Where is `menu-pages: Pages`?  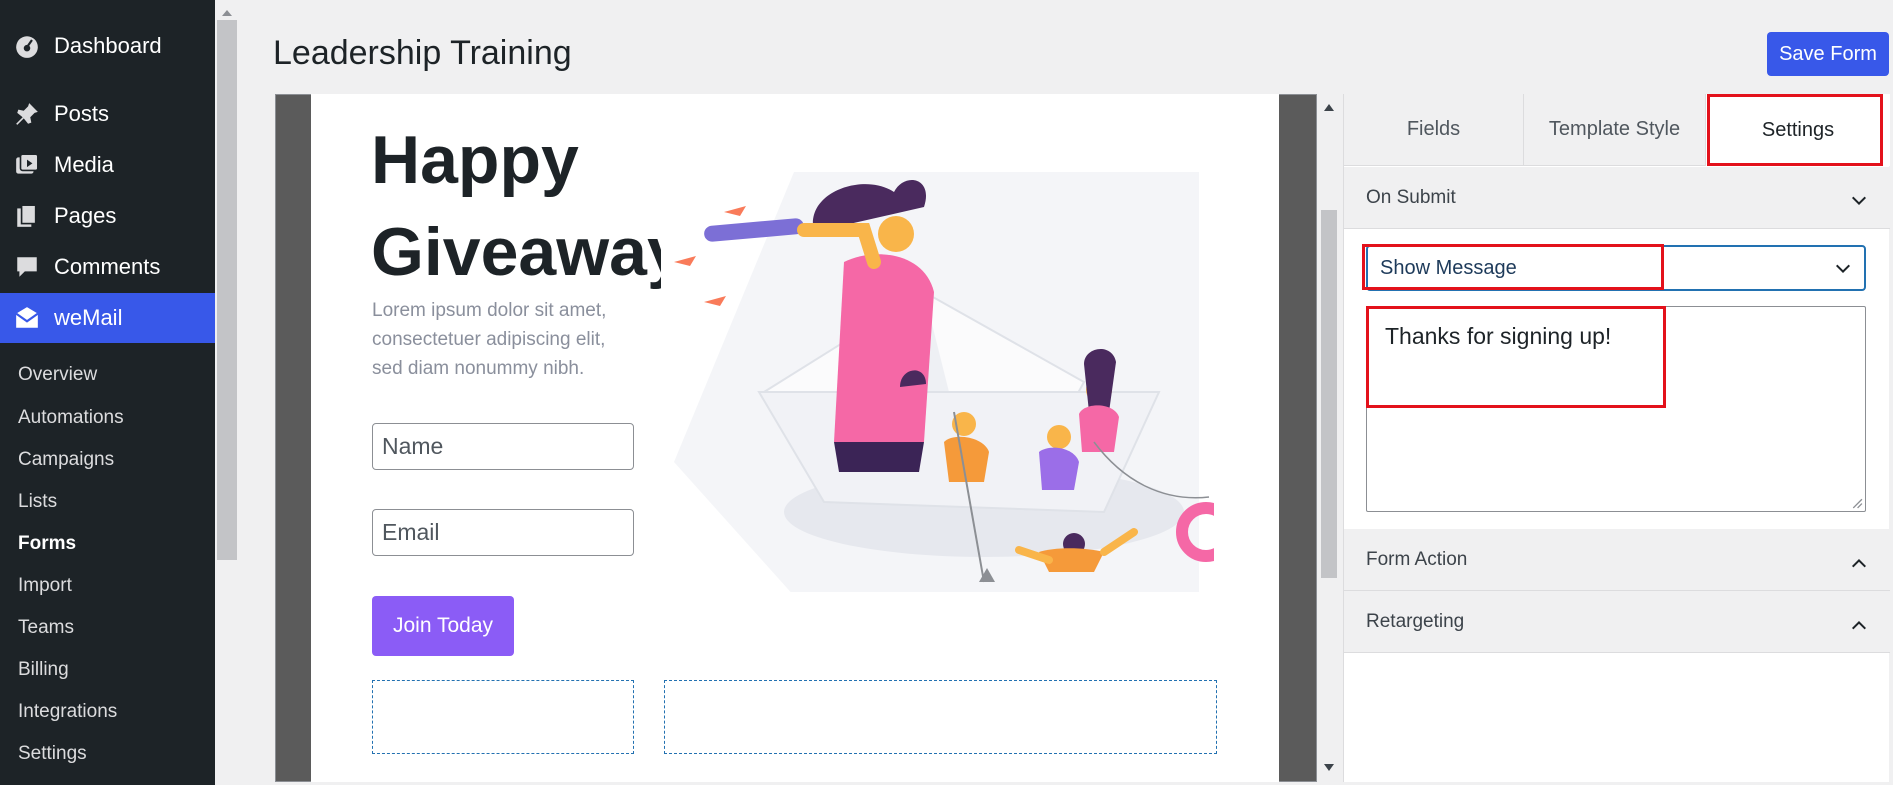
menu-pages: Pages is located at coordinates (107, 216).